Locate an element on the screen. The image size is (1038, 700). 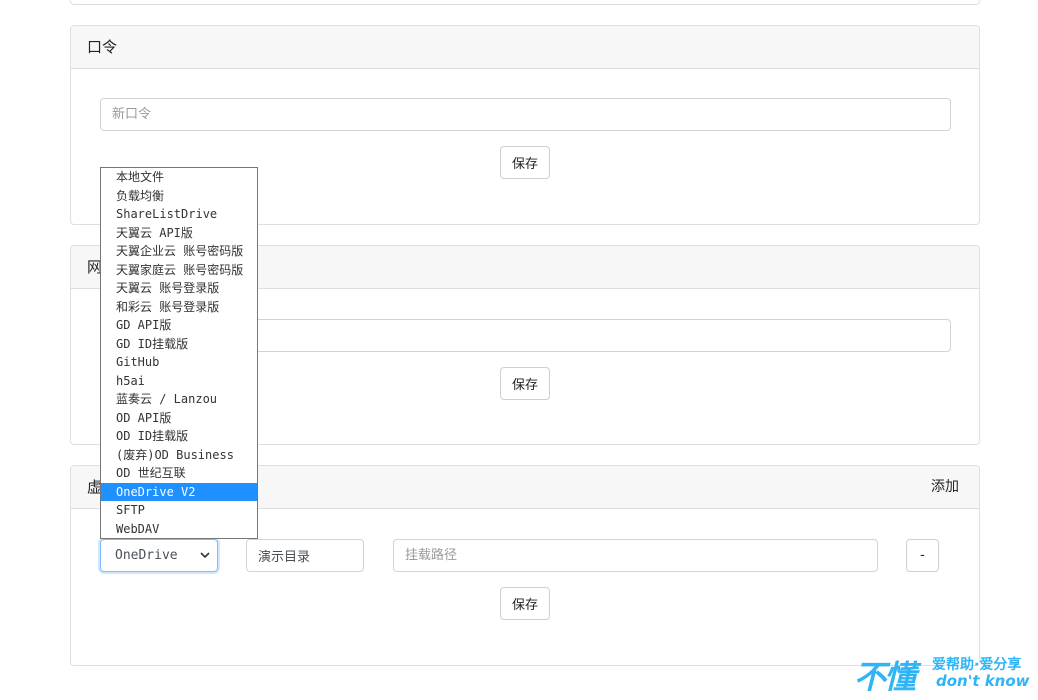
add-mount-button: 添加 is located at coordinates (945, 487).